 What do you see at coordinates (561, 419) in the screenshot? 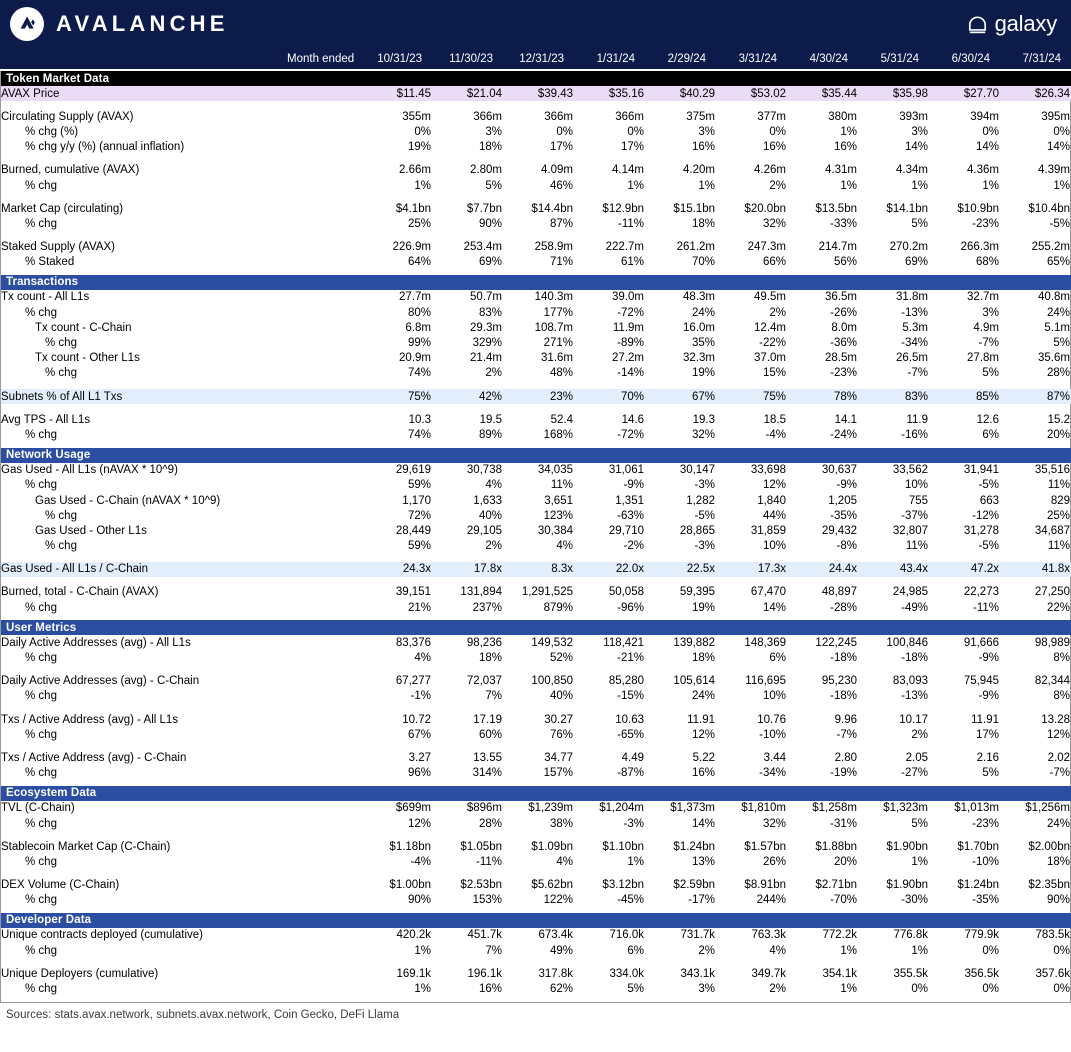
I see `metric-value: 52.4` at bounding box center [561, 419].